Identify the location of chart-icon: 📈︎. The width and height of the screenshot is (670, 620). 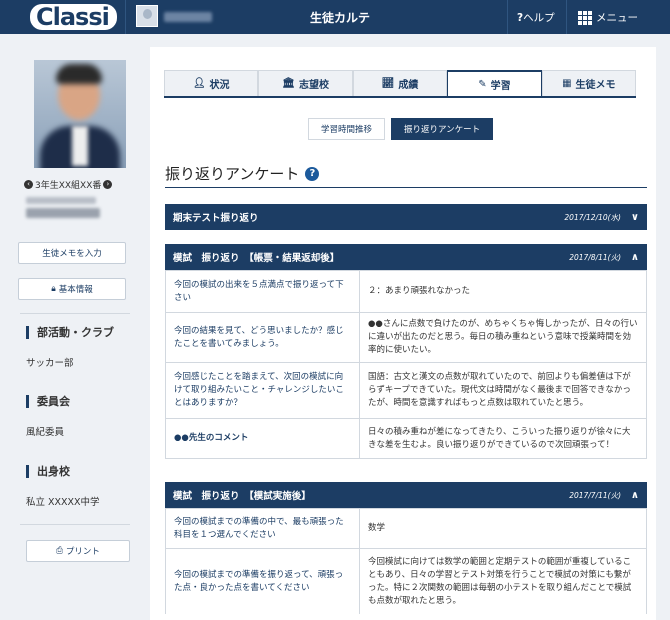
(388, 83).